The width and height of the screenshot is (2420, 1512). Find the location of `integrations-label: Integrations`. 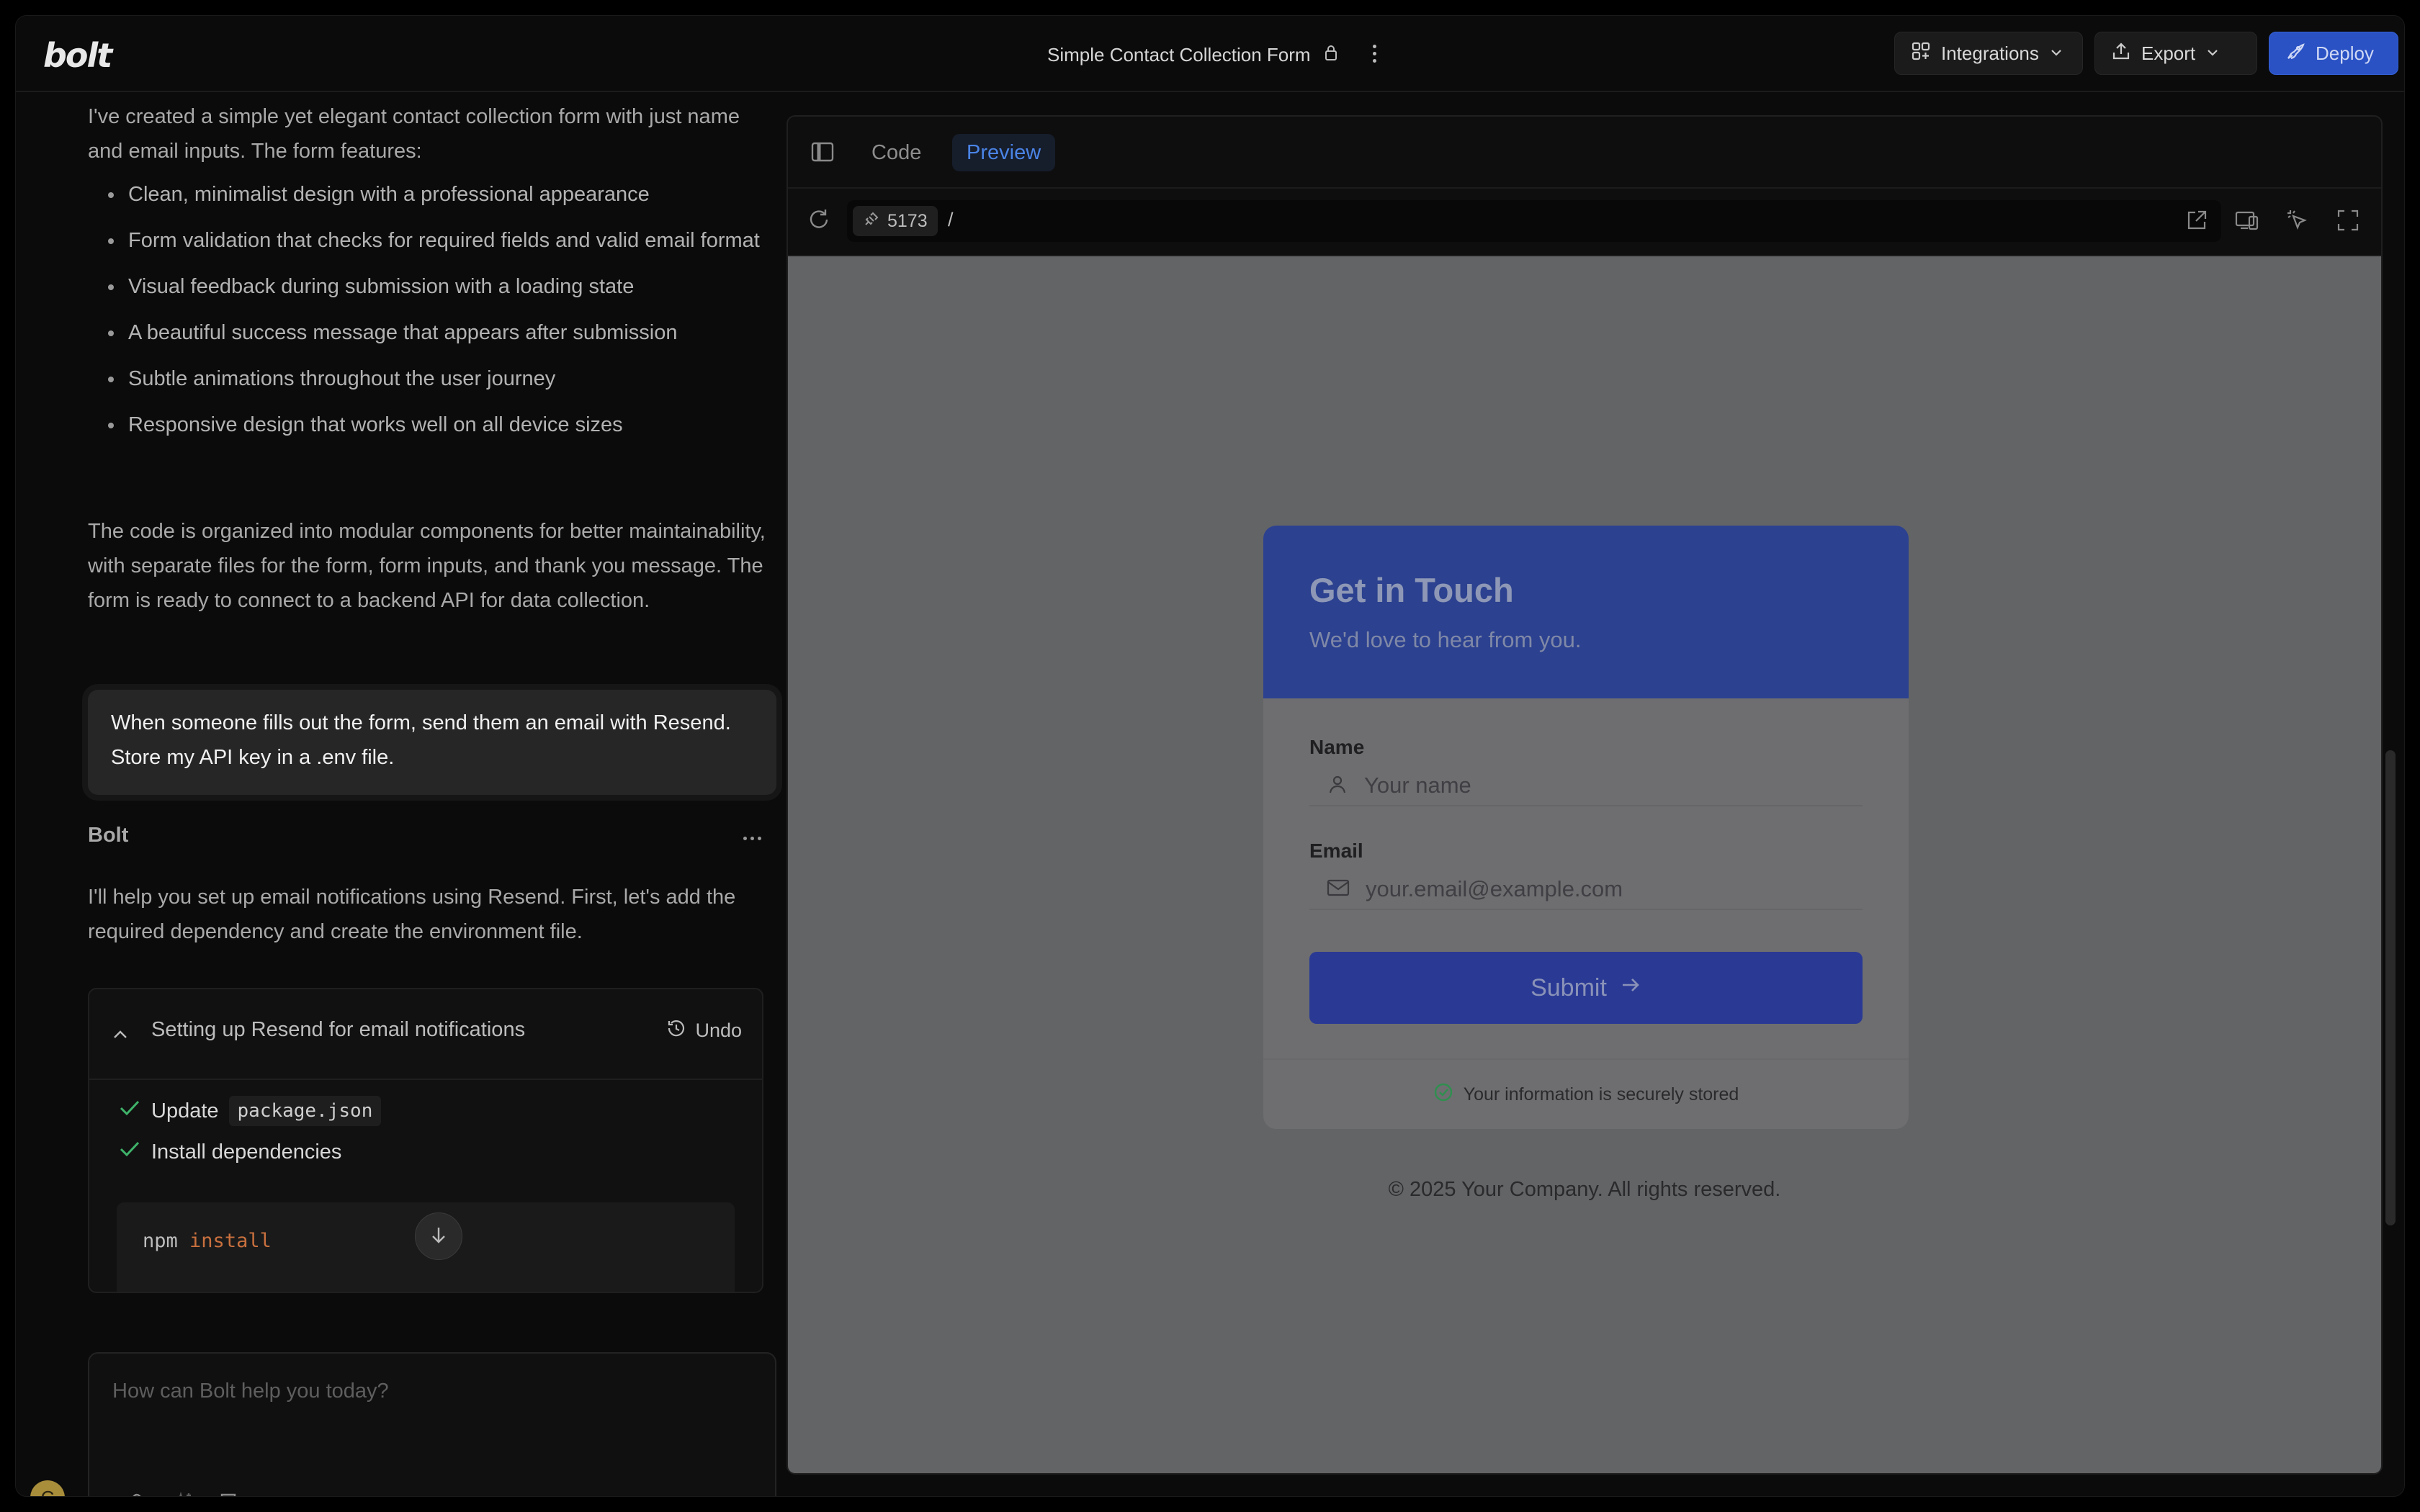

integrations-label: Integrations is located at coordinates (1990, 53).